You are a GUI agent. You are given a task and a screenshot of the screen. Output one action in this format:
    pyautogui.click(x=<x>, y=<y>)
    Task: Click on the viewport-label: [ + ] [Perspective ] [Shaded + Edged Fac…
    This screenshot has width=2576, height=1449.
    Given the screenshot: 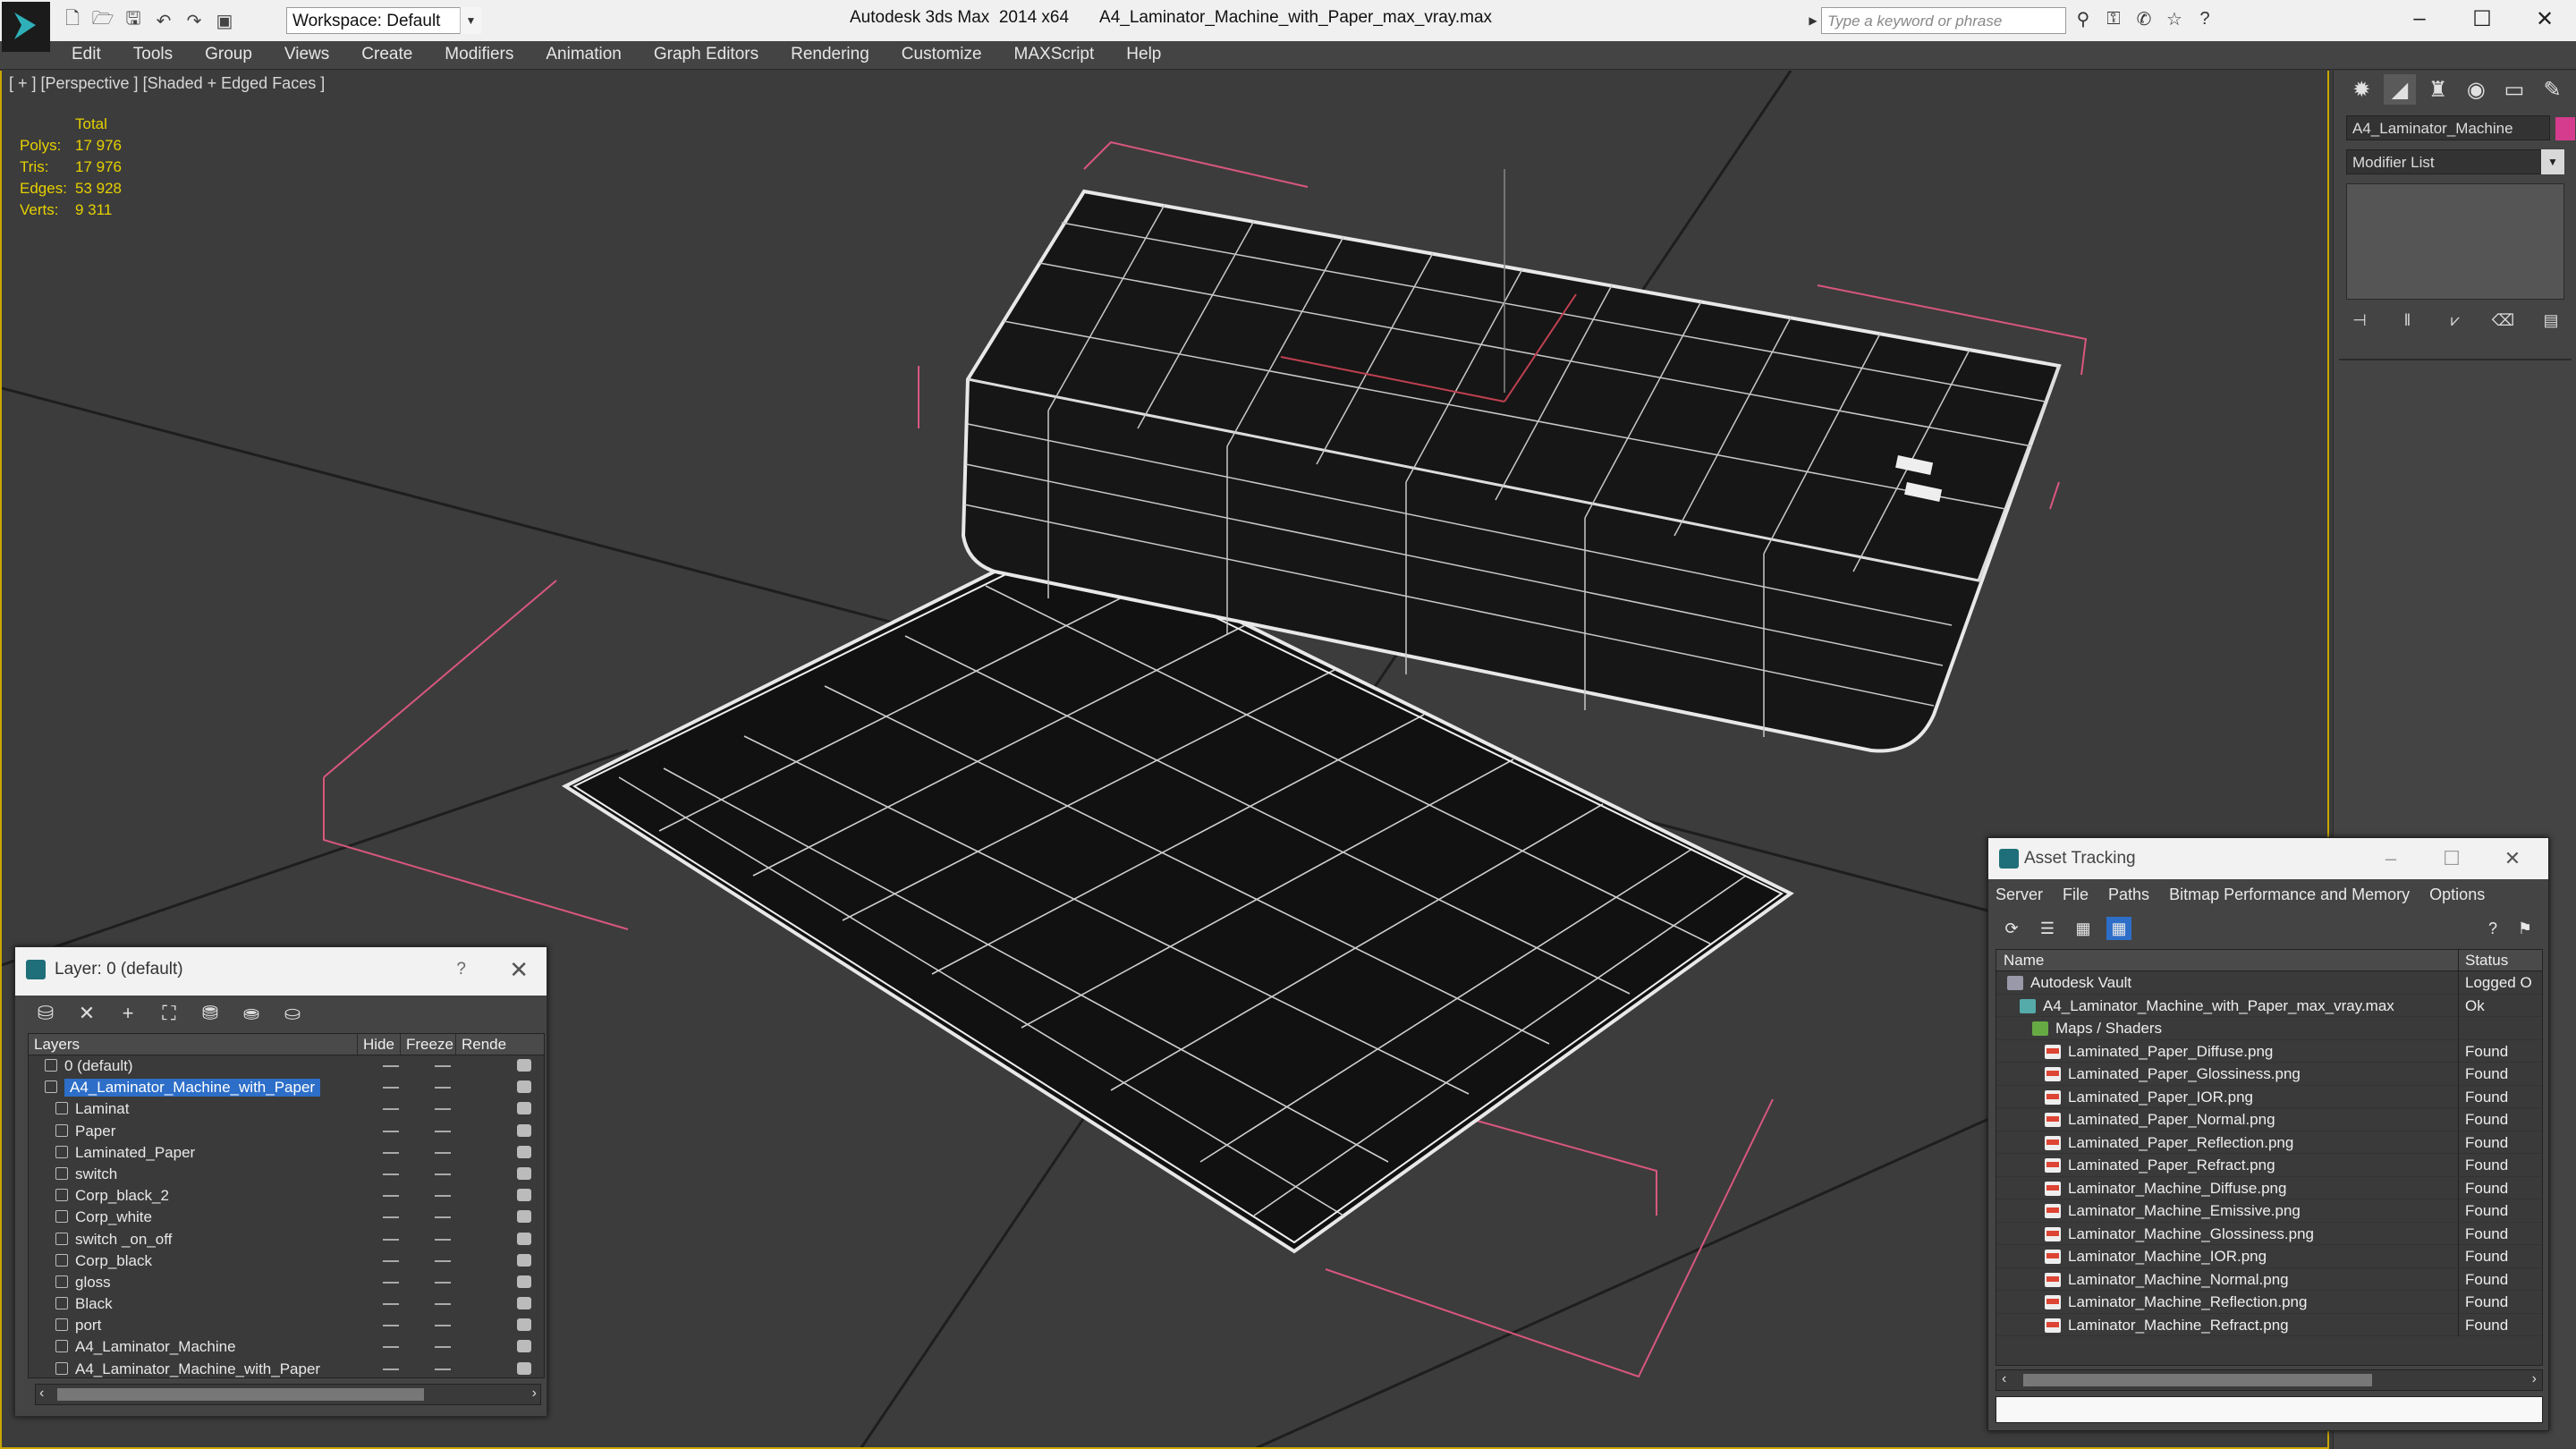 What is the action you would take?
    pyautogui.click(x=167, y=83)
    